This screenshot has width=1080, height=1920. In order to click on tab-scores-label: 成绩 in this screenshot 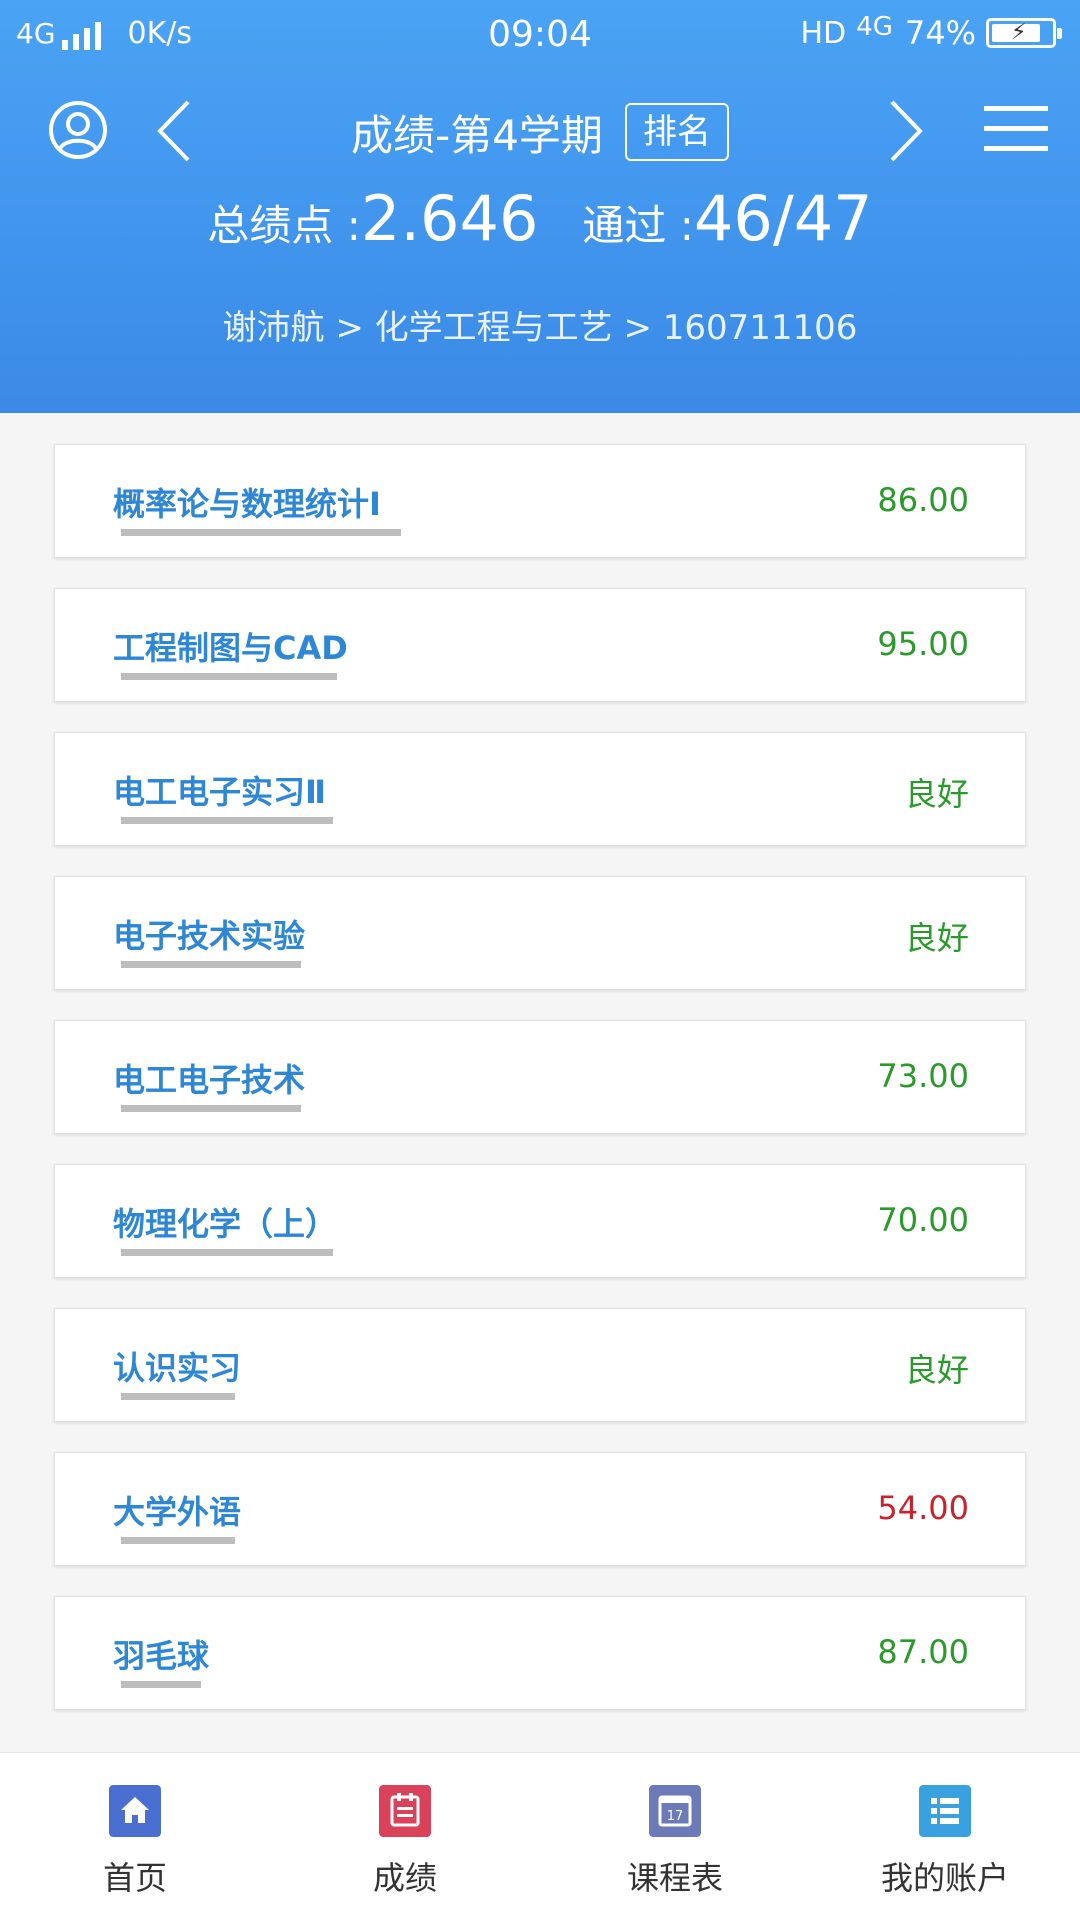, I will do `click(404, 1878)`.